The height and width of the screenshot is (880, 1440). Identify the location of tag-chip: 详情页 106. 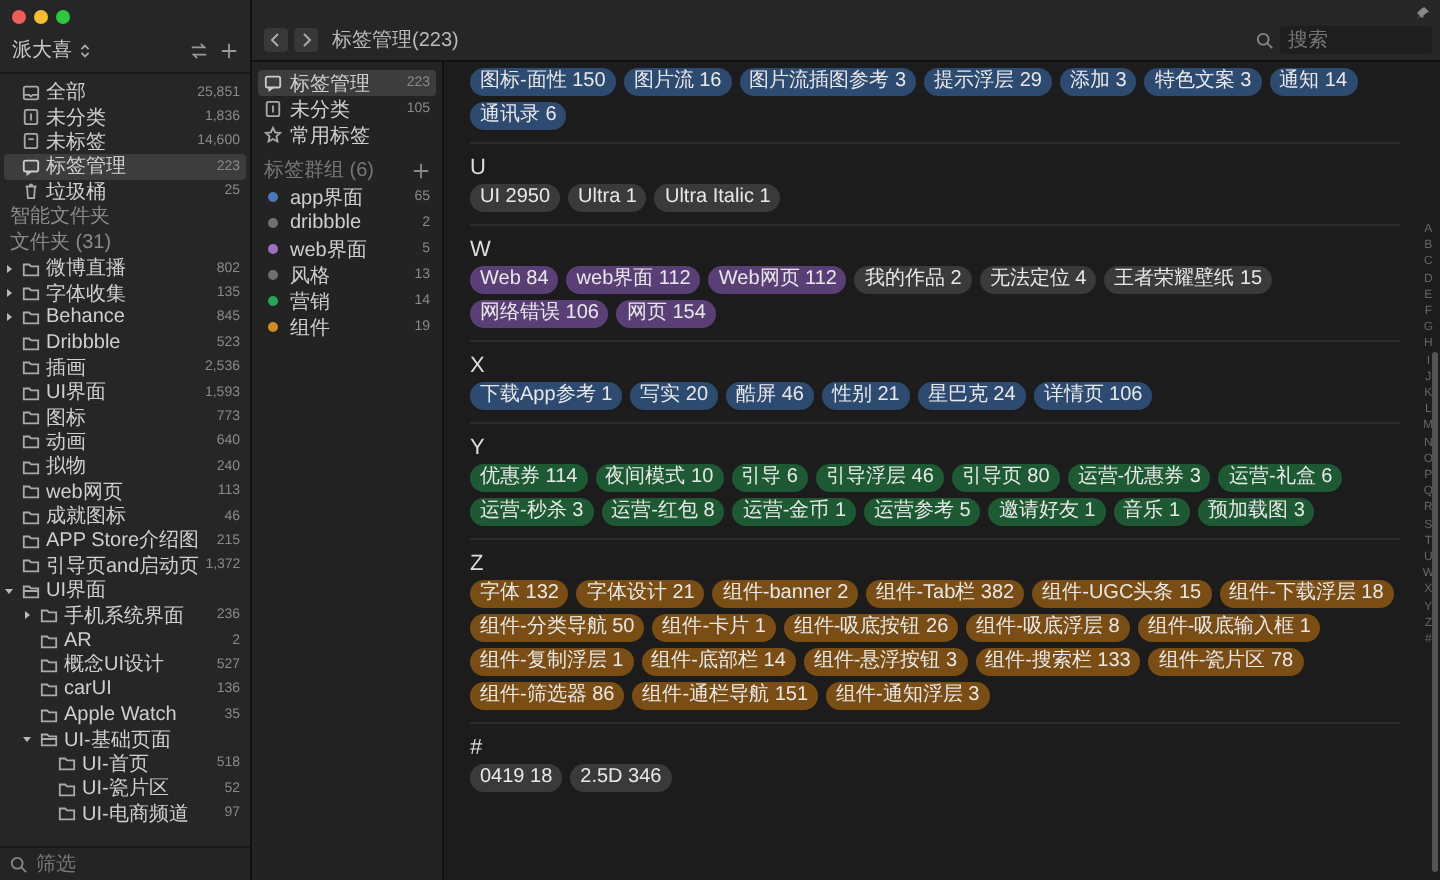
(1093, 396).